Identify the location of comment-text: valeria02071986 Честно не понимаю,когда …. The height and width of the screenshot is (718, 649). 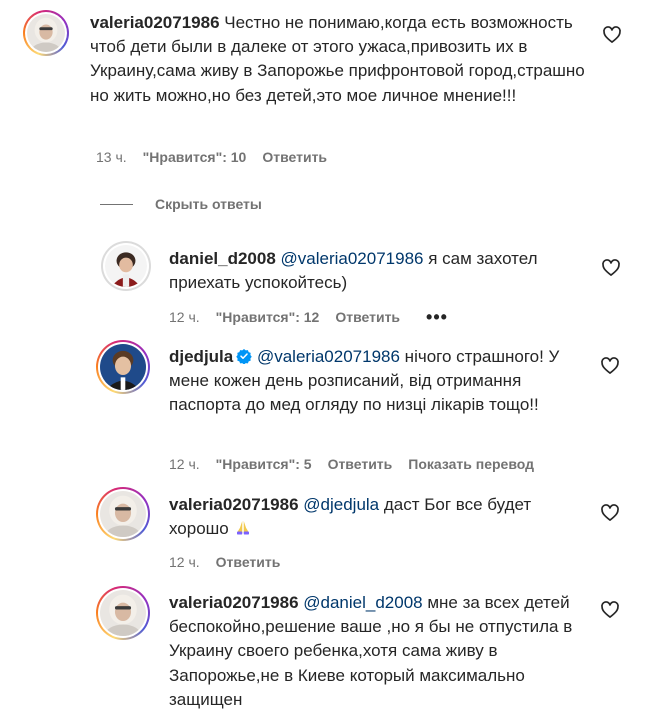
(345, 59).